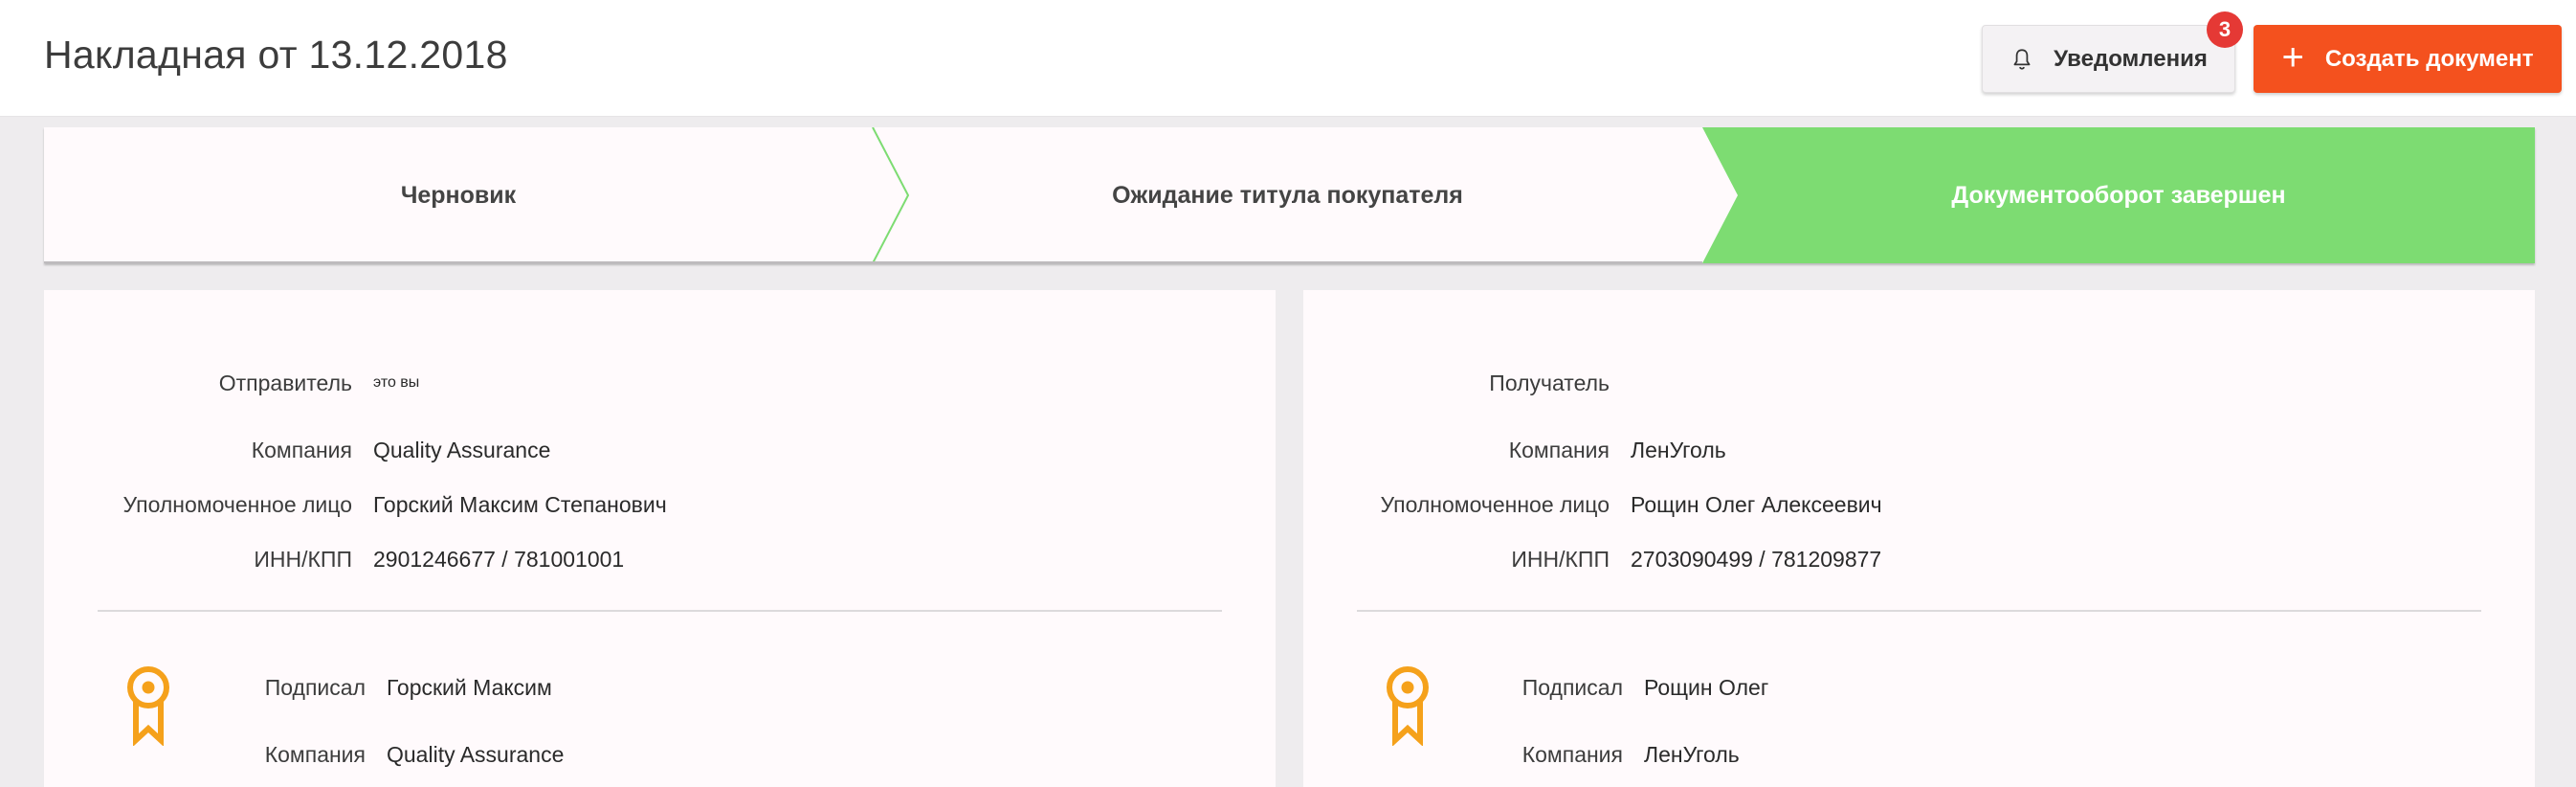 The width and height of the screenshot is (2576, 787). Describe the element at coordinates (1467, 383) in the screenshot. I see `receiver-role-row: Получатель` at that location.